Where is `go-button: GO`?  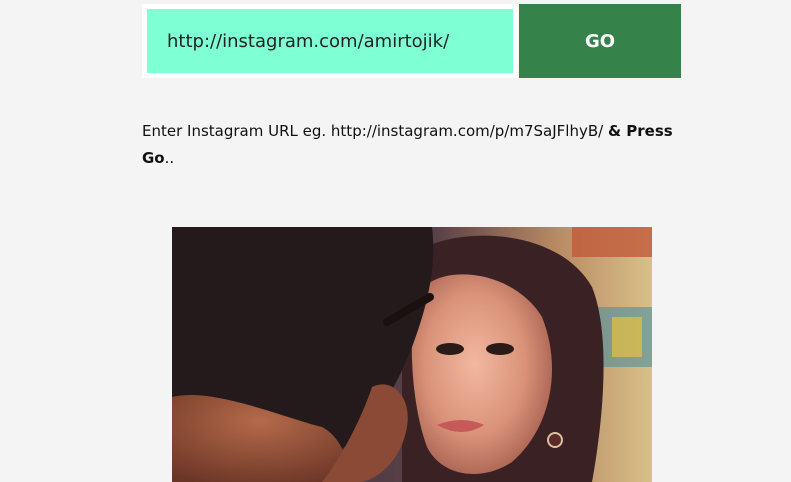 go-button: GO is located at coordinates (600, 41).